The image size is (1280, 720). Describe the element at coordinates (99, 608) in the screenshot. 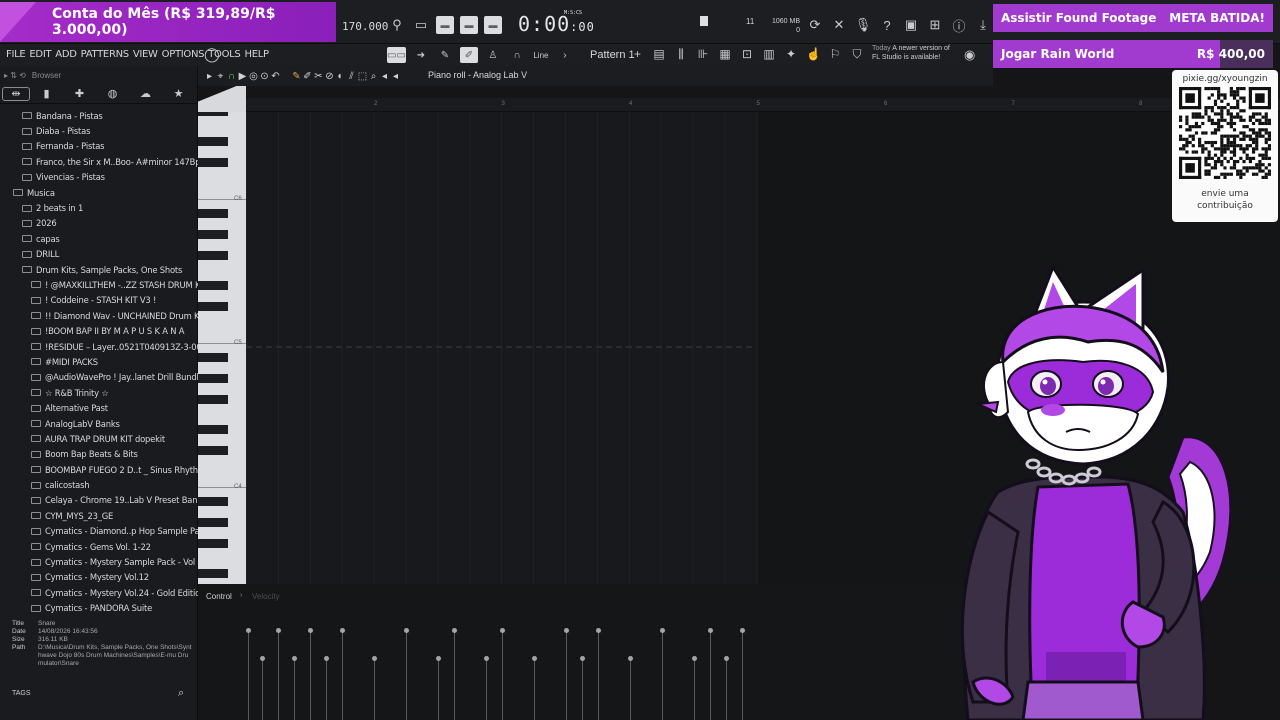

I see `browser-folder-item: Cymatics - PANDORA Suite` at that location.